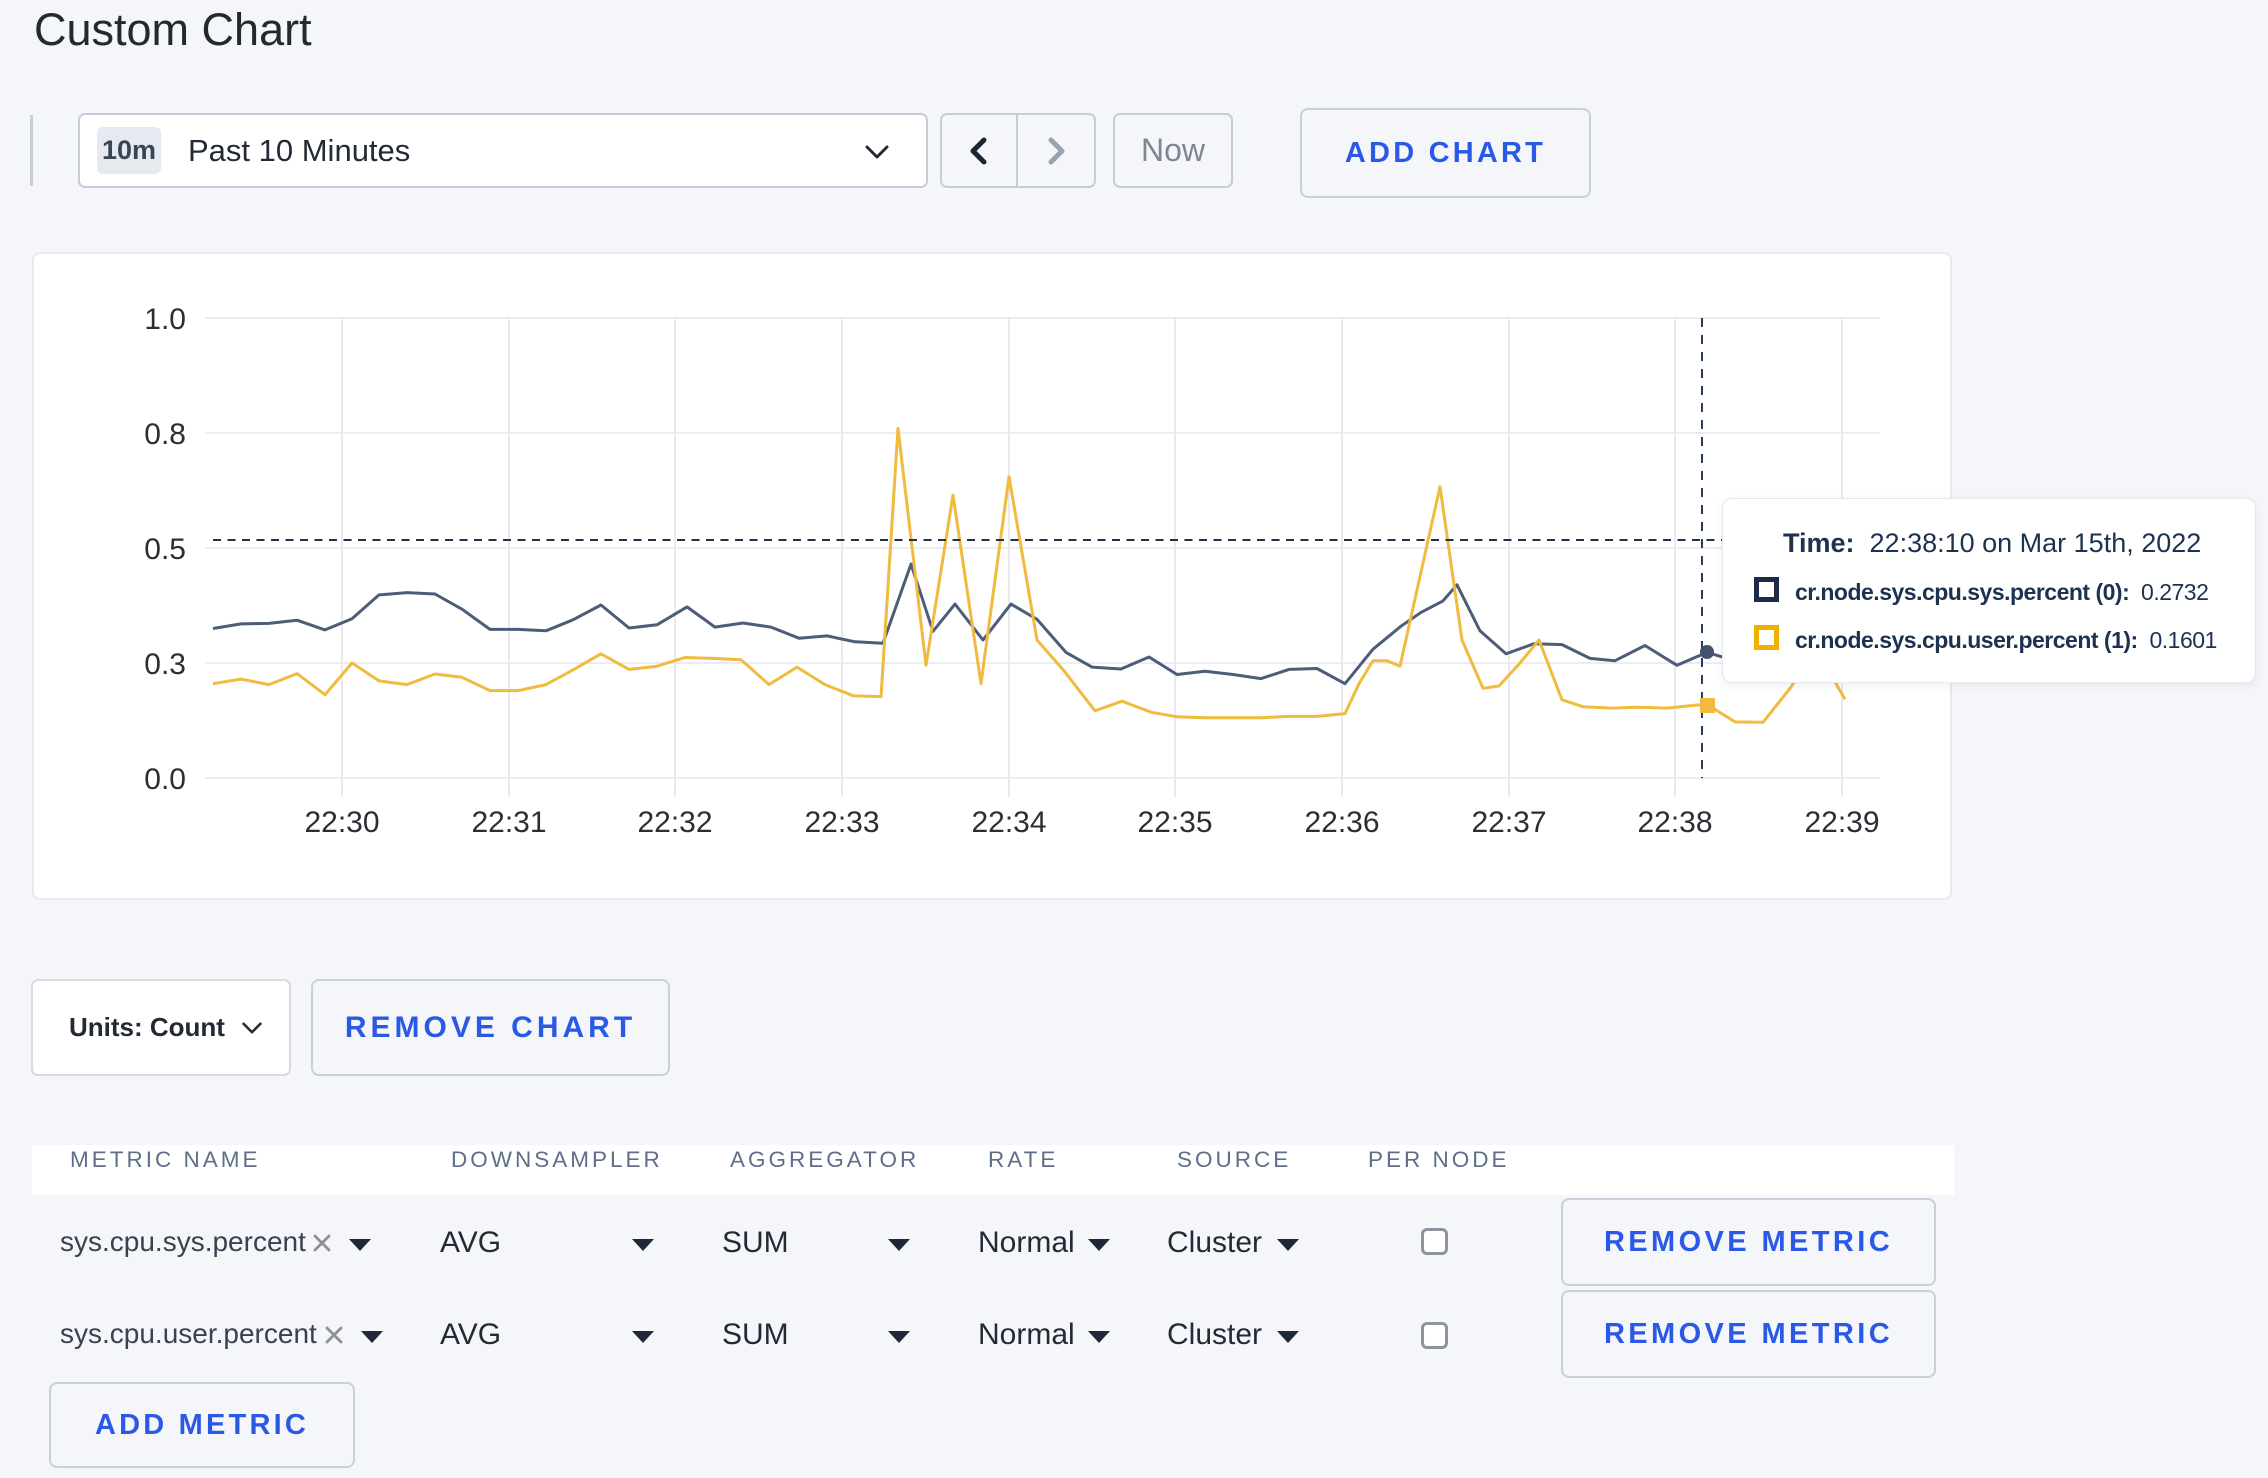 The height and width of the screenshot is (1478, 2268). What do you see at coordinates (1508, 822) in the screenshot?
I see `svg-text: 22:37` at bounding box center [1508, 822].